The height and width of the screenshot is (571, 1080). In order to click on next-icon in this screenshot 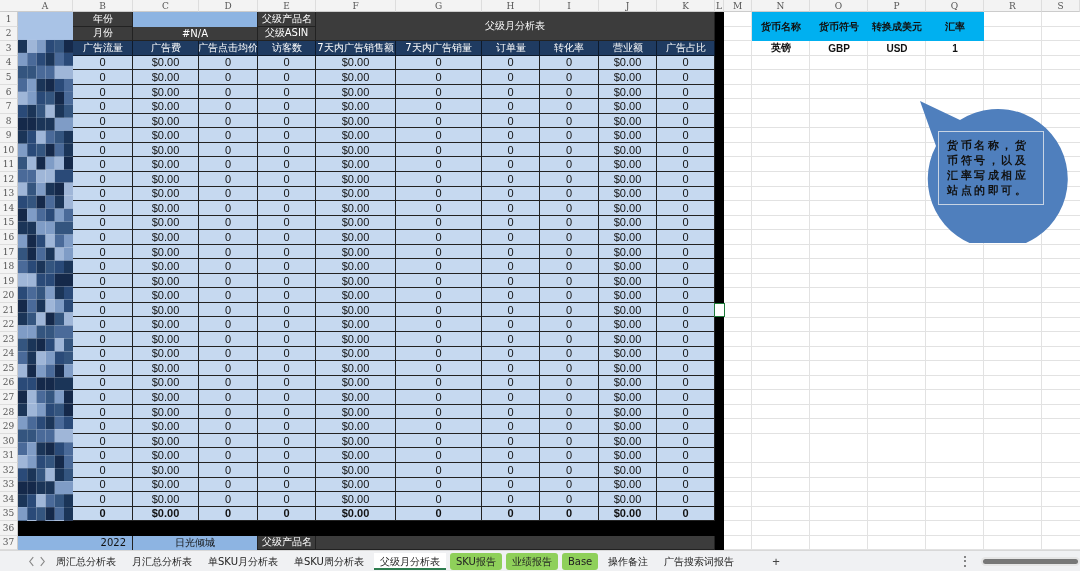, I will do `click(42, 561)`.